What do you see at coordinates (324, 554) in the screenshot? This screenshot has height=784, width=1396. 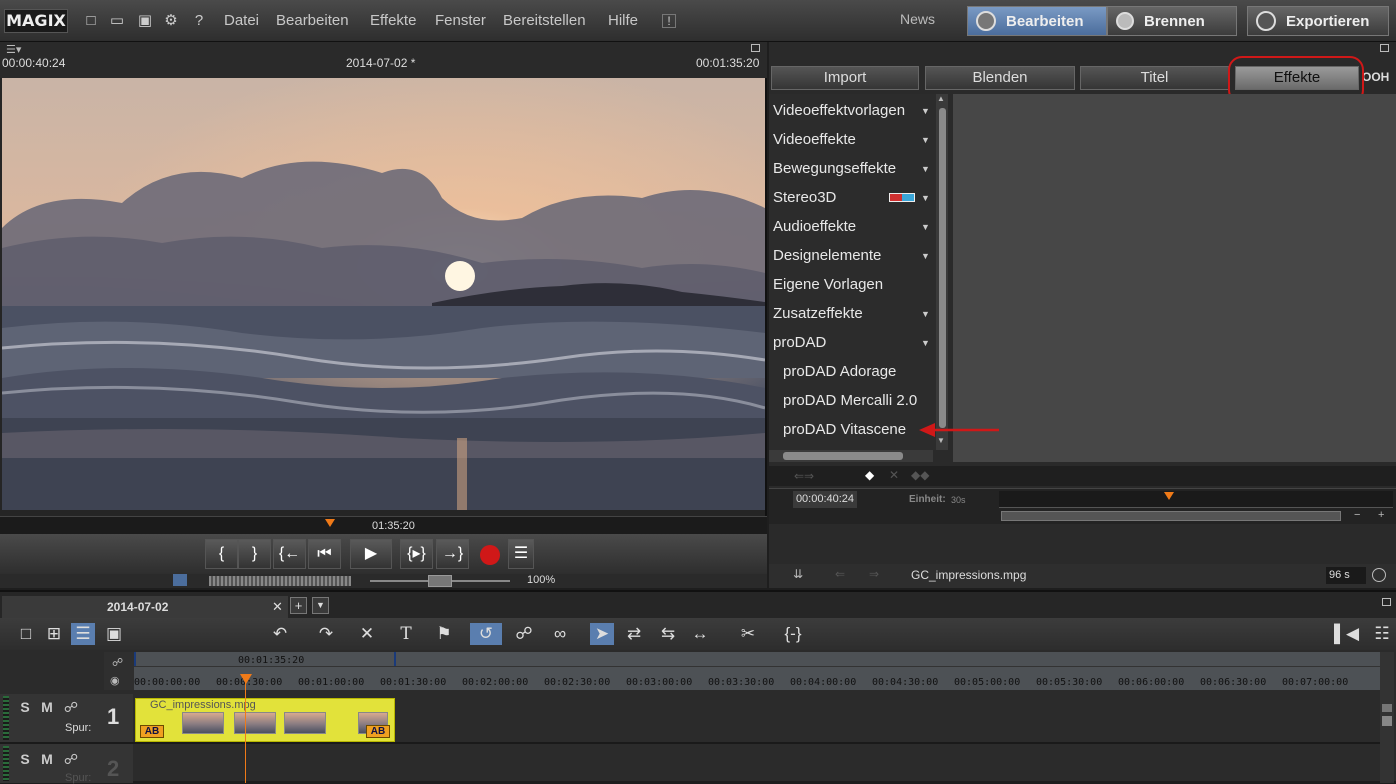 I see `go-start-button: ⏮` at bounding box center [324, 554].